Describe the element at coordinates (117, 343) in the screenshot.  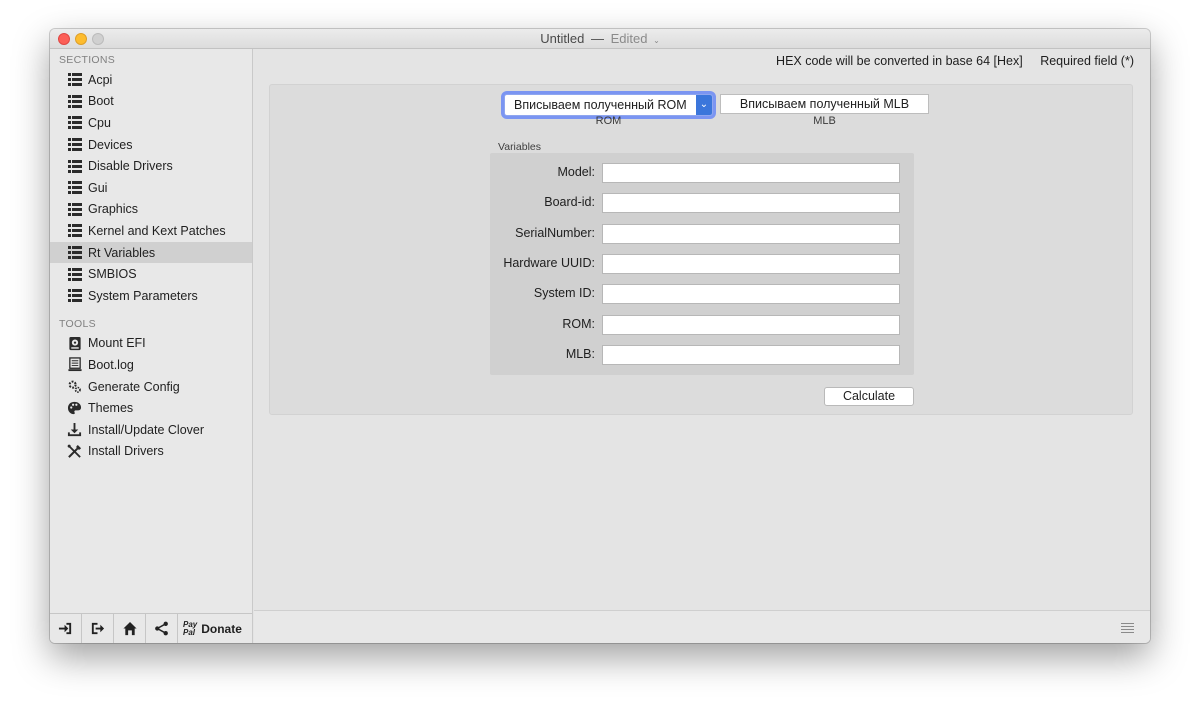
I see `sidebar-item-label: Mount EFI` at that location.